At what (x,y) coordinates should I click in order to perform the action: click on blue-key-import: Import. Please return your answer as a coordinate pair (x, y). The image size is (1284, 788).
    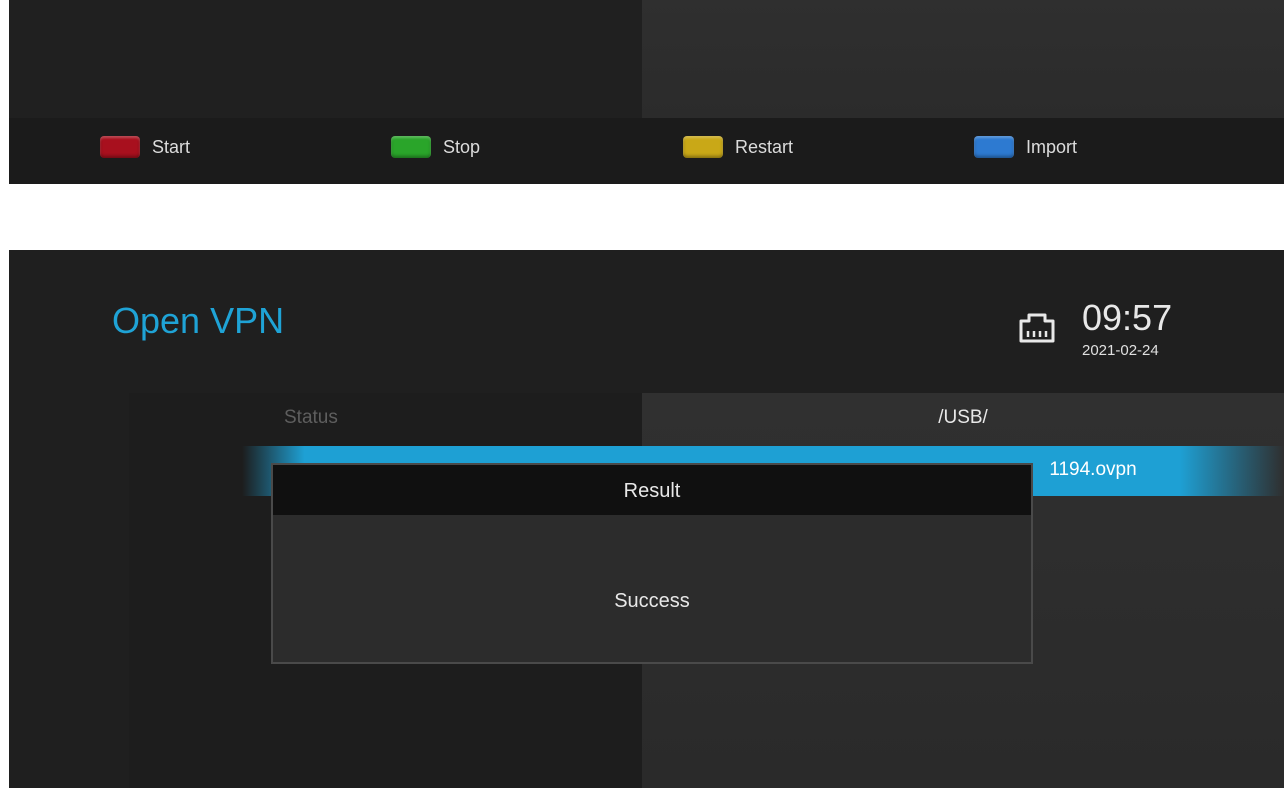
    Looking at the image, I should click on (1025, 147).